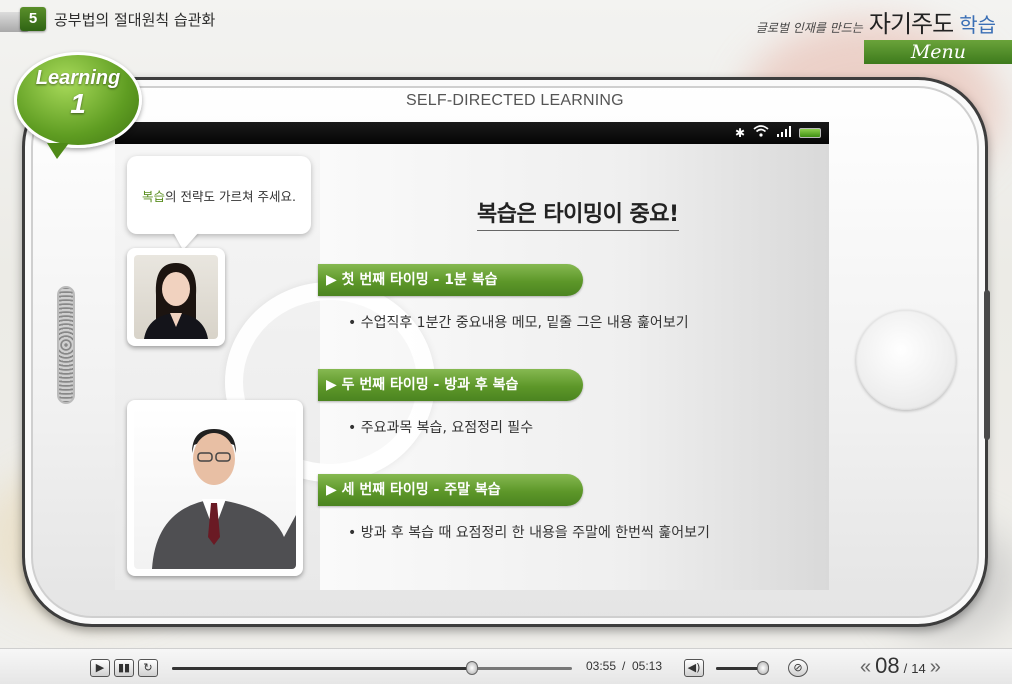  Describe the element at coordinates (66, 345) in the screenshot. I see `speaker-grille` at that location.